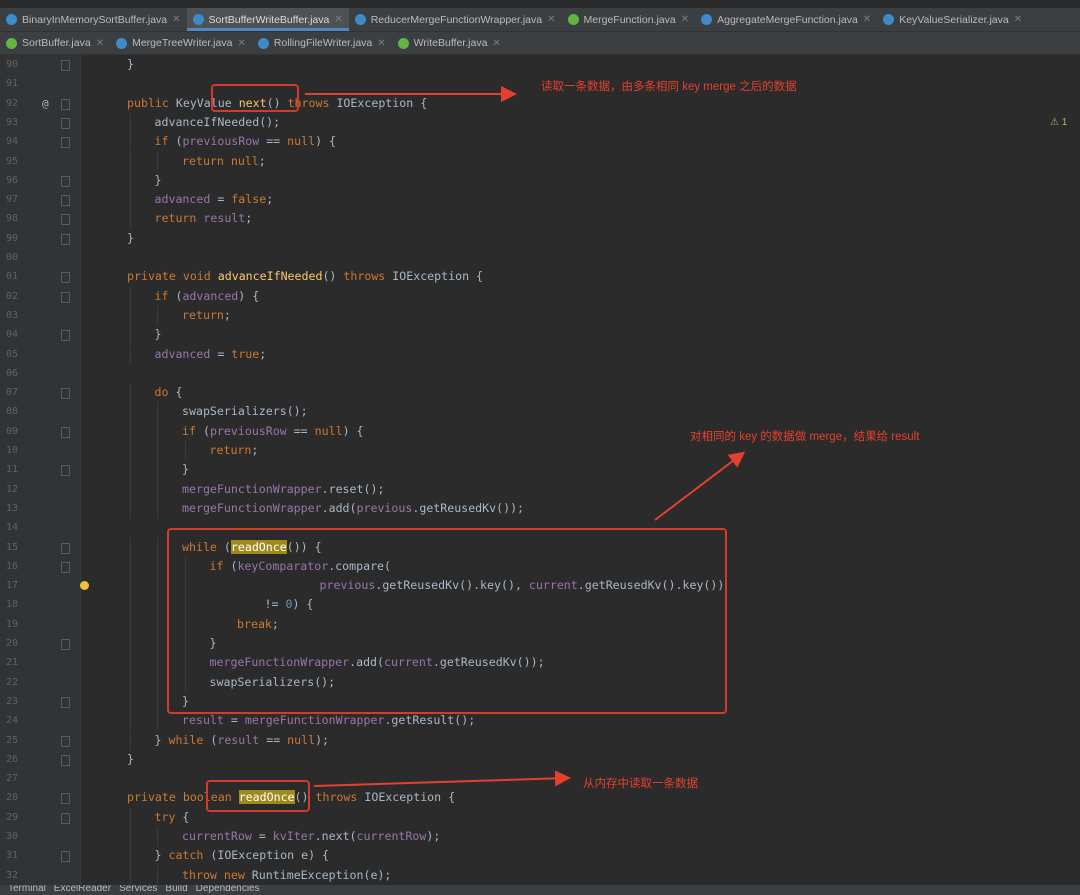 This screenshot has height=895, width=1080. Describe the element at coordinates (27, 889) in the screenshot. I see `tool-window-terminal: Terminal` at that location.